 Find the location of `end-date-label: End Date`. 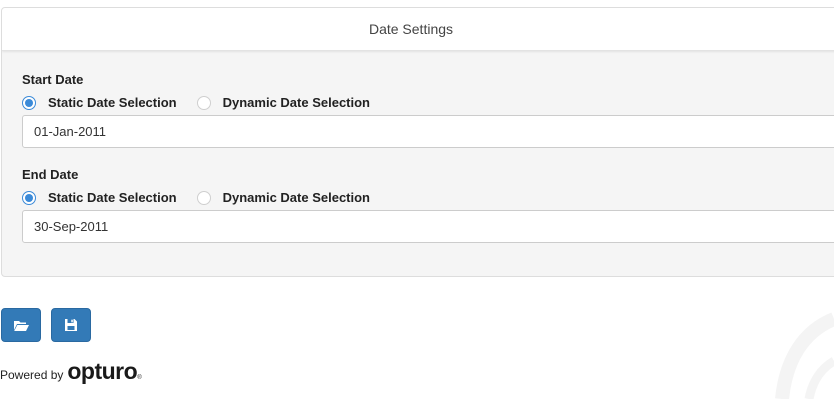

end-date-label: End Date is located at coordinates (50, 174).